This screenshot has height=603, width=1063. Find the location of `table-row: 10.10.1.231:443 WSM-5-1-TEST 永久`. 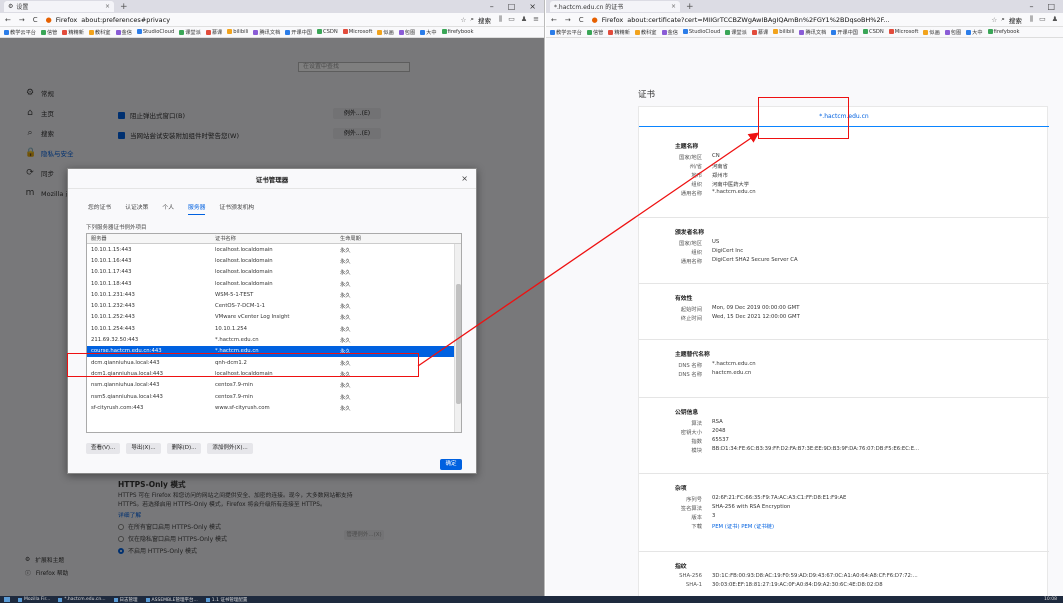

table-row: 10.10.1.231:443 WSM-5-1-TEST 永久 is located at coordinates (274, 294).